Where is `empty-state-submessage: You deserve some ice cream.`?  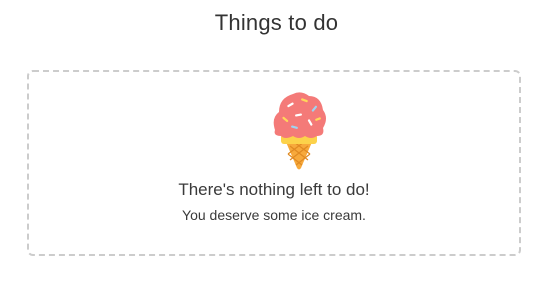
empty-state-submessage: You deserve some ice cream. is located at coordinates (274, 215).